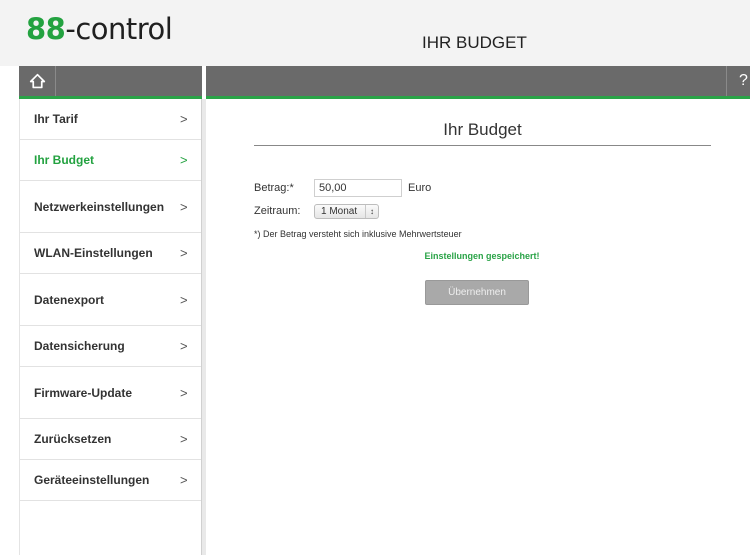 The image size is (750, 555). Describe the element at coordinates (274, 188) in the screenshot. I see `amount-label: Betrag:*` at that location.